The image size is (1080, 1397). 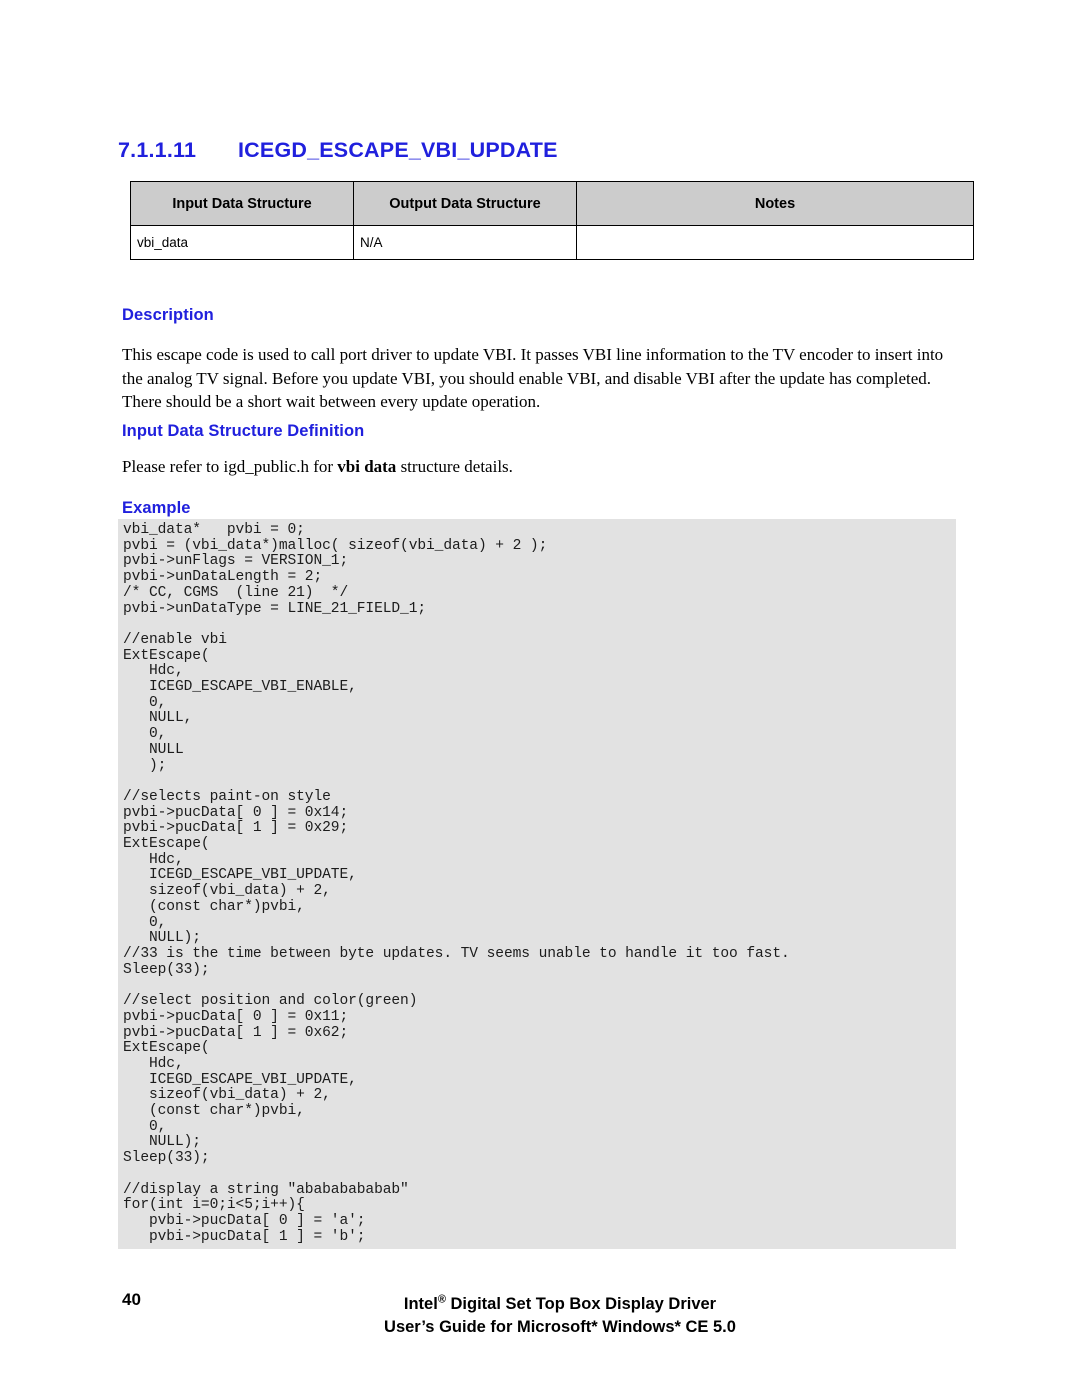 I want to click on table-header-notes: Notes, so click(x=775, y=203).